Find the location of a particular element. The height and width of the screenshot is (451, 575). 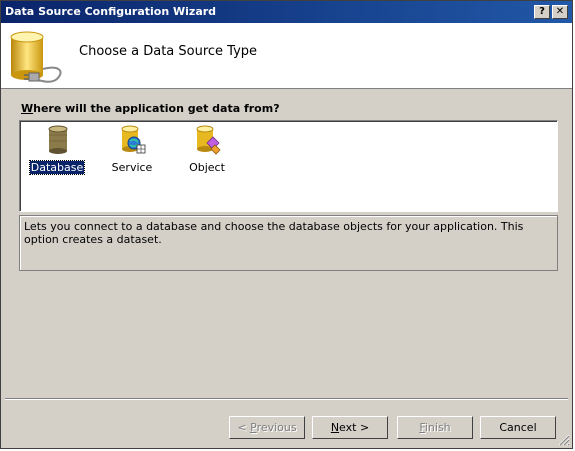

button-separator is located at coordinates (286, 399).